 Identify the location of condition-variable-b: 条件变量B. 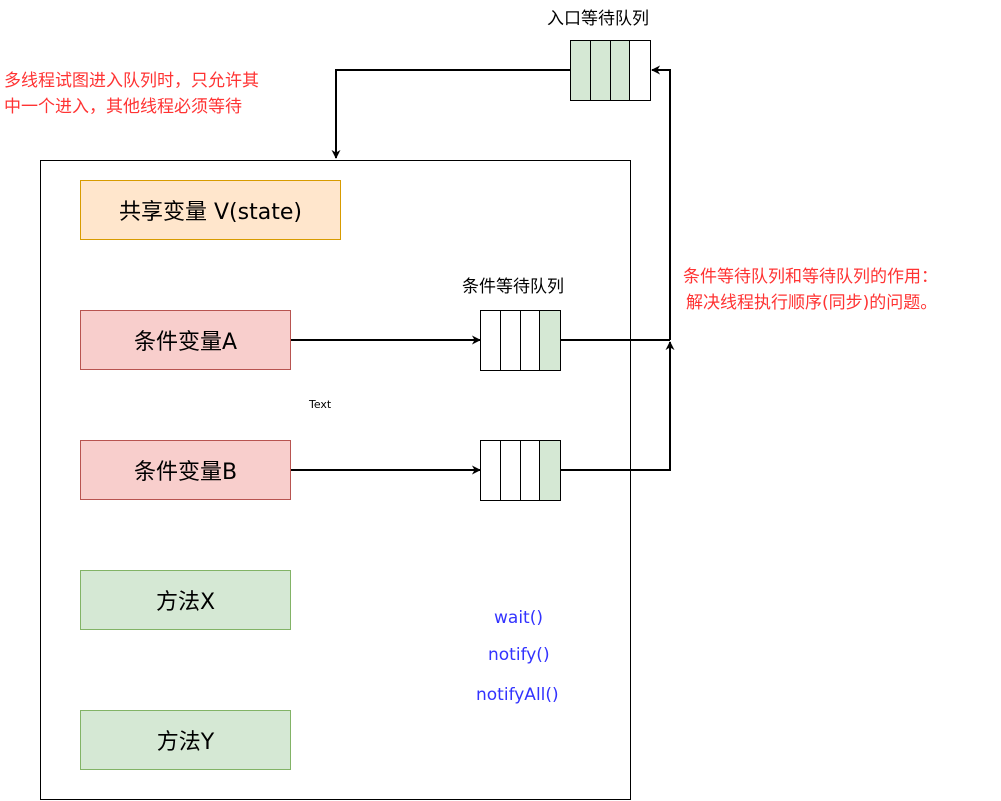
(185, 470).